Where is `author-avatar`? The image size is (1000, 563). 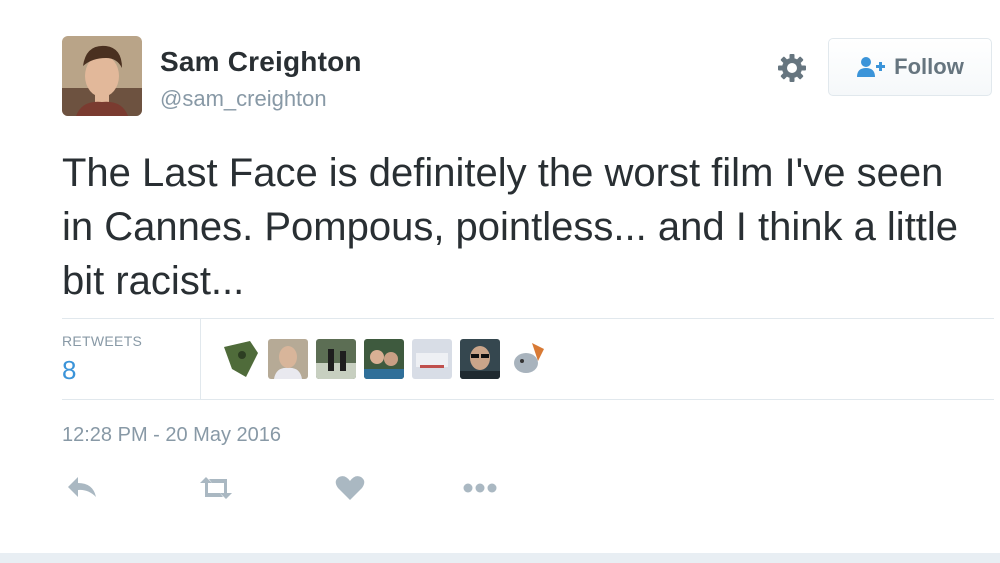
author-avatar is located at coordinates (102, 76).